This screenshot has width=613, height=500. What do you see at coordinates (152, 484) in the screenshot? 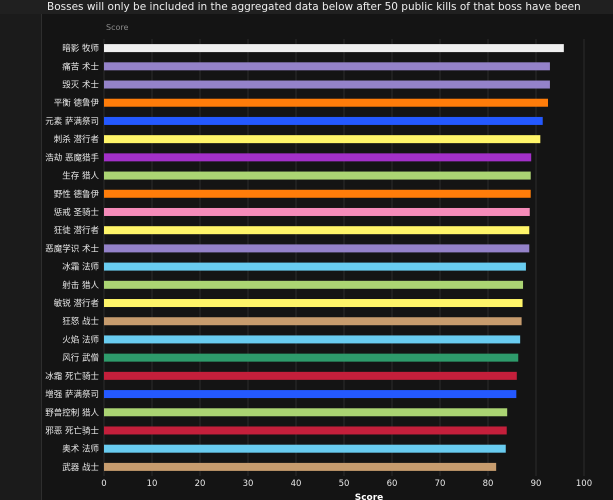
I see `x-tick-label: 10` at bounding box center [152, 484].